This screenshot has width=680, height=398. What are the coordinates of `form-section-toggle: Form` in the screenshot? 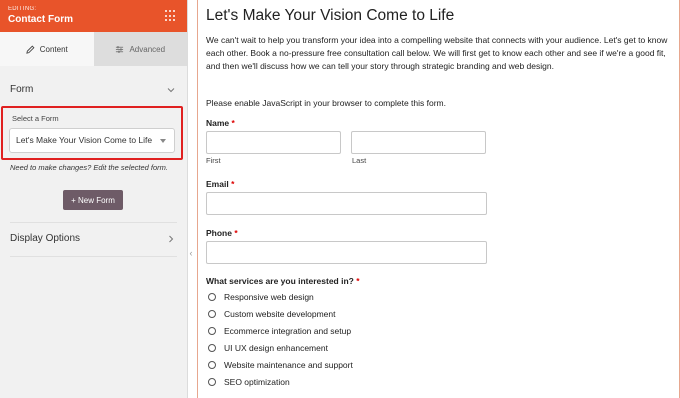 It's located at (92, 89).